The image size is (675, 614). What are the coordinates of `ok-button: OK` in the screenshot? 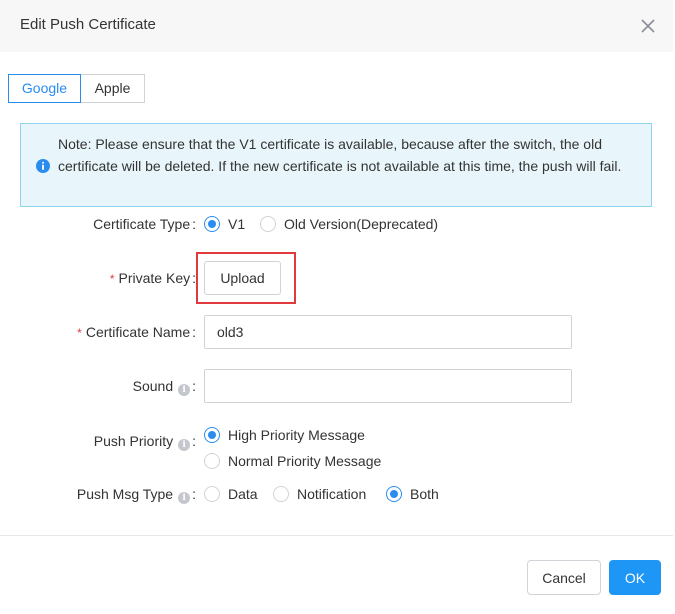 It's located at (635, 577).